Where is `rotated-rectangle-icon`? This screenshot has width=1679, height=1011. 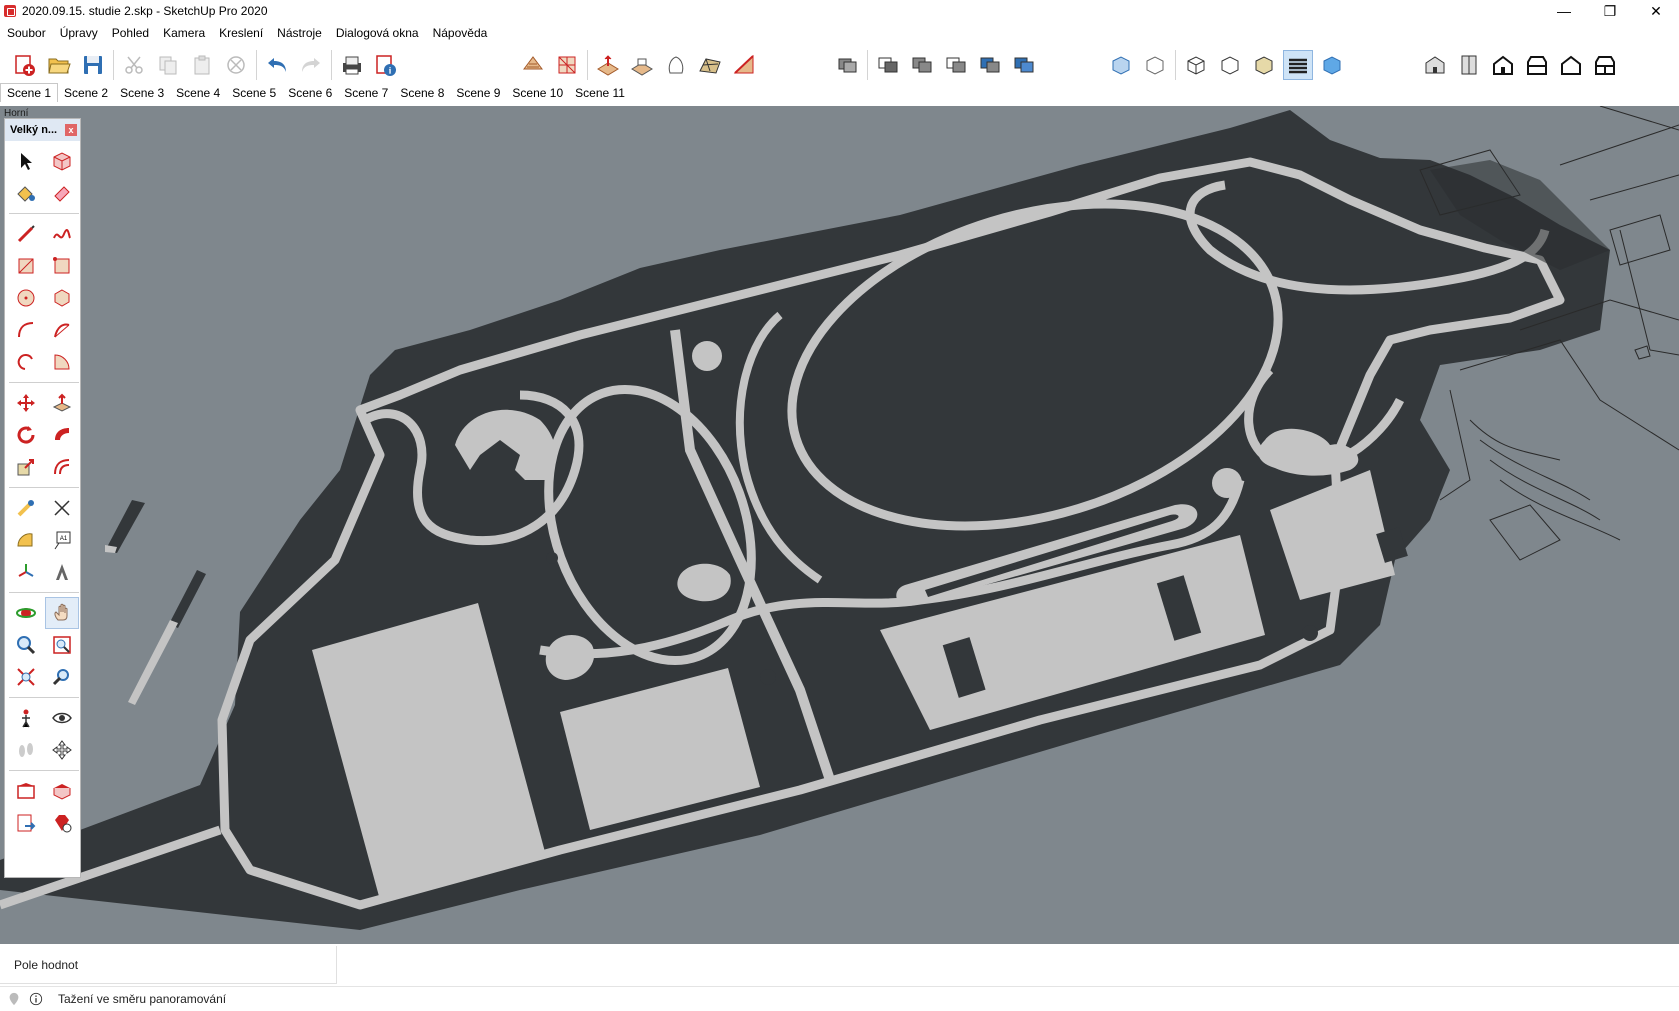 rotated-rectangle-icon is located at coordinates (62, 266).